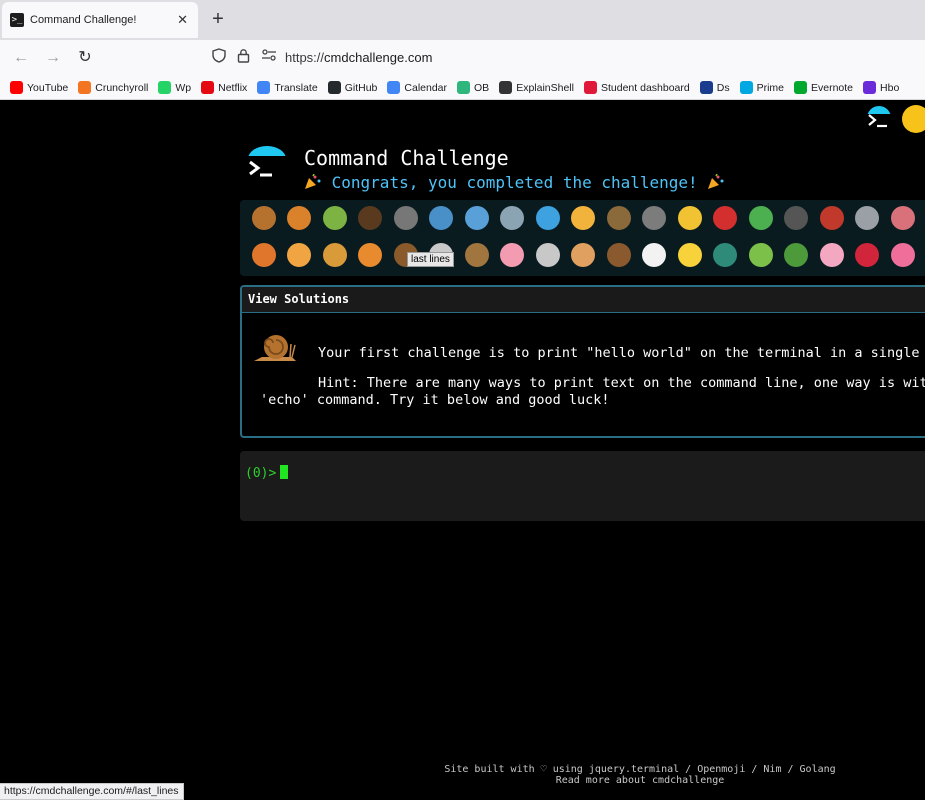  What do you see at coordinates (85, 58) in the screenshot?
I see `reload-icon: ↻` at bounding box center [85, 58].